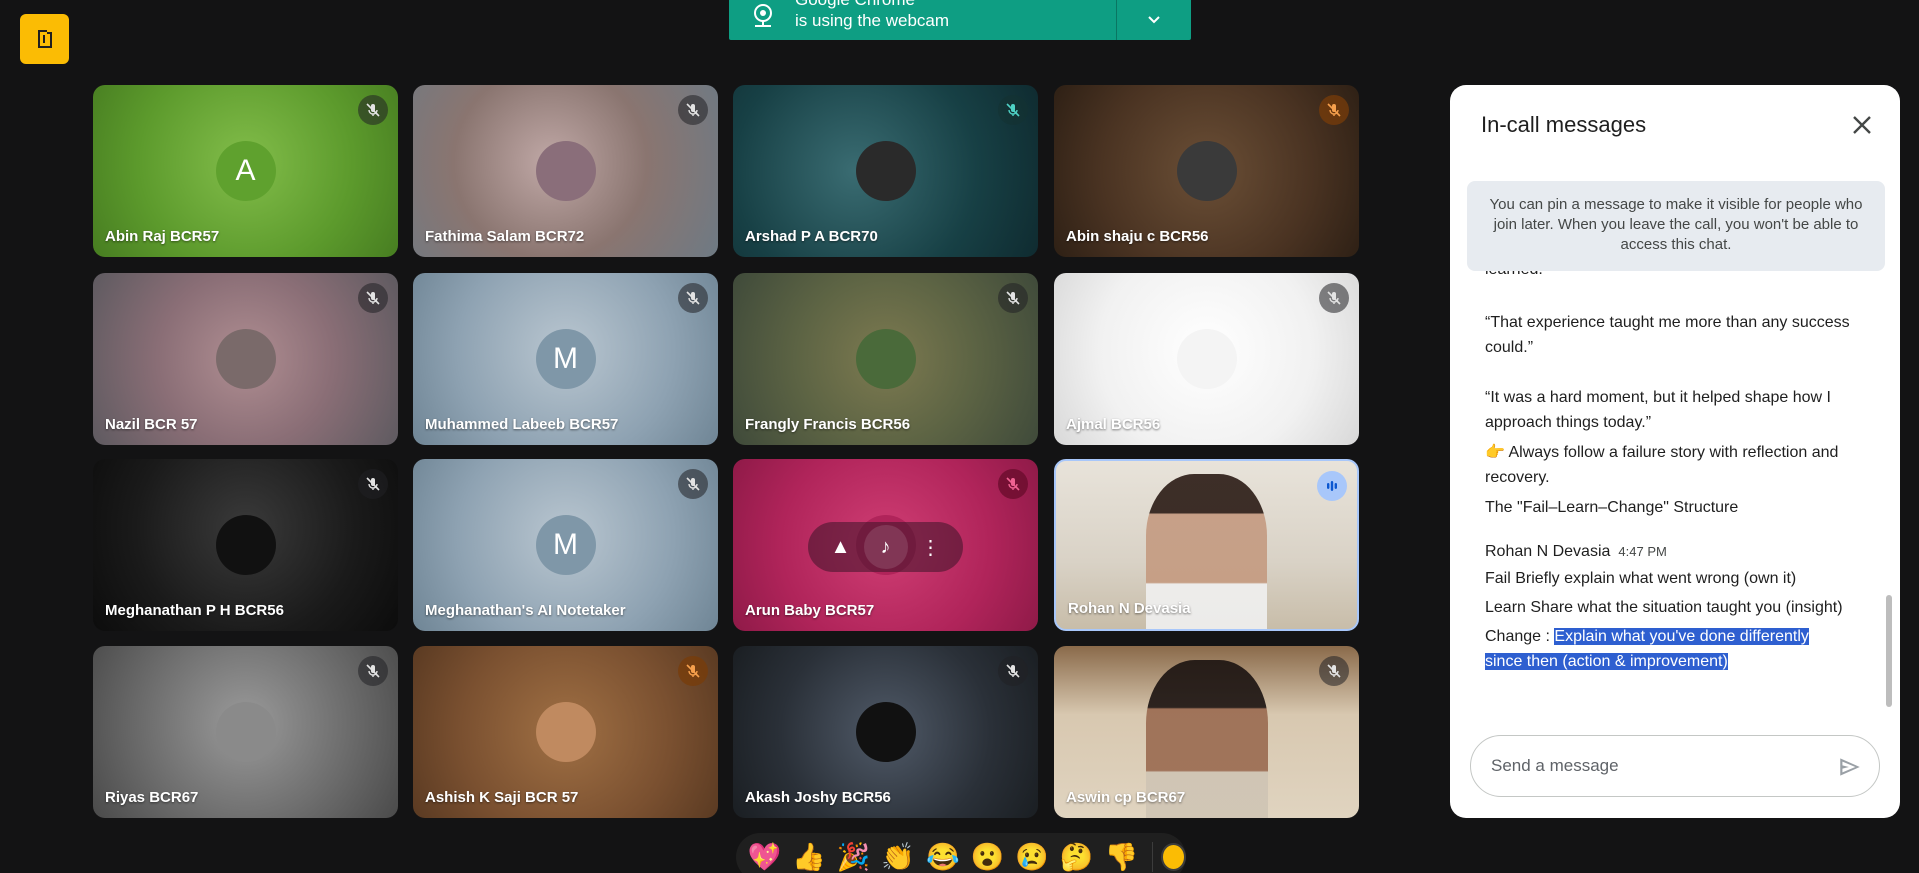  I want to click on participant-name: Fathima Salam BCR72, so click(505, 236).